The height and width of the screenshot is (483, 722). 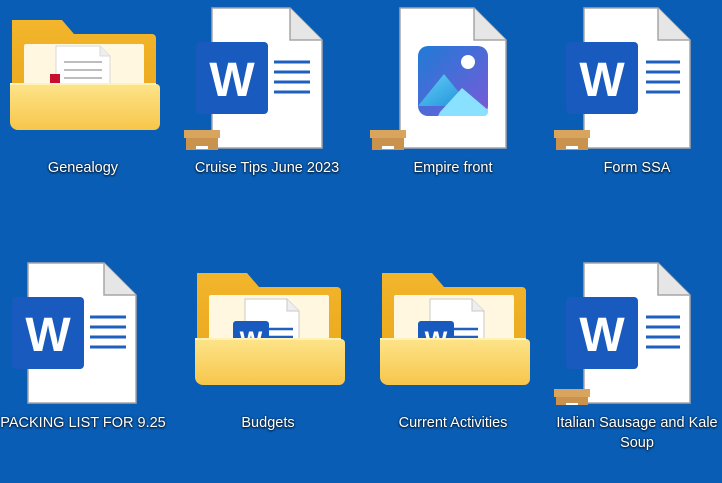 What do you see at coordinates (453, 423) in the screenshot?
I see `desktop-item-label: Current Activities` at bounding box center [453, 423].